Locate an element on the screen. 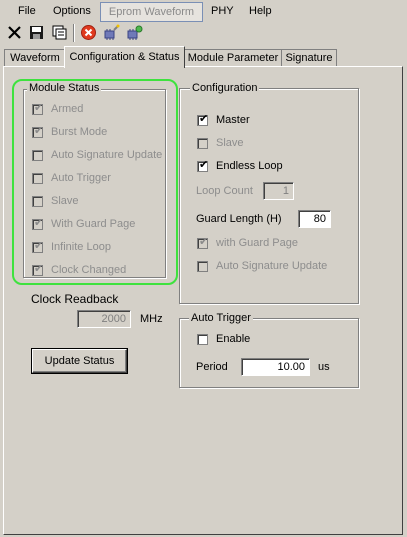 This screenshot has height=537, width=407. auto-trigger-title: Auto Trigger is located at coordinates (221, 318).